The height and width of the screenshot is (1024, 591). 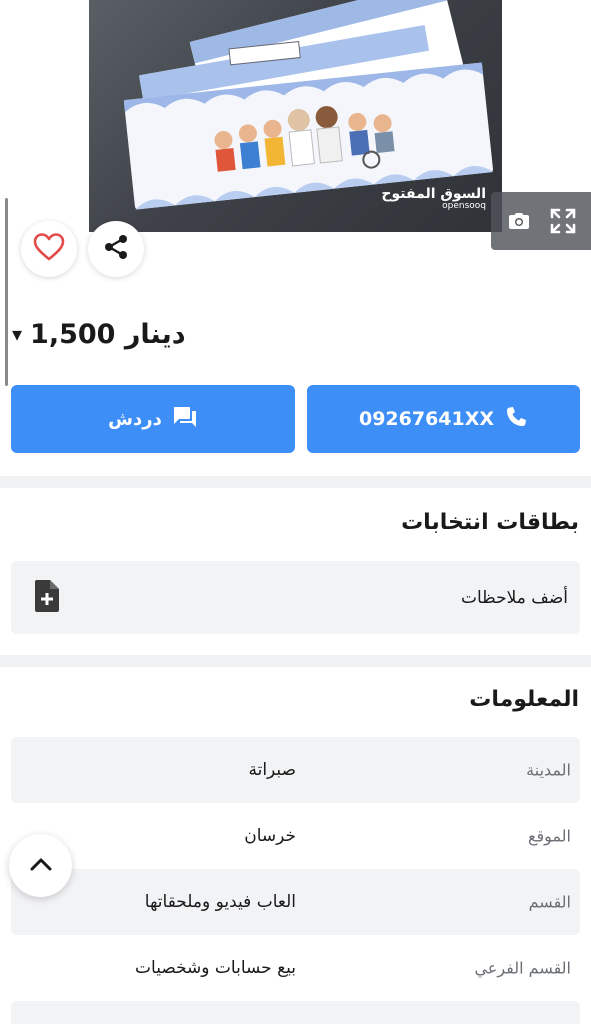 What do you see at coordinates (6, 292) in the screenshot?
I see `scrollbar` at bounding box center [6, 292].